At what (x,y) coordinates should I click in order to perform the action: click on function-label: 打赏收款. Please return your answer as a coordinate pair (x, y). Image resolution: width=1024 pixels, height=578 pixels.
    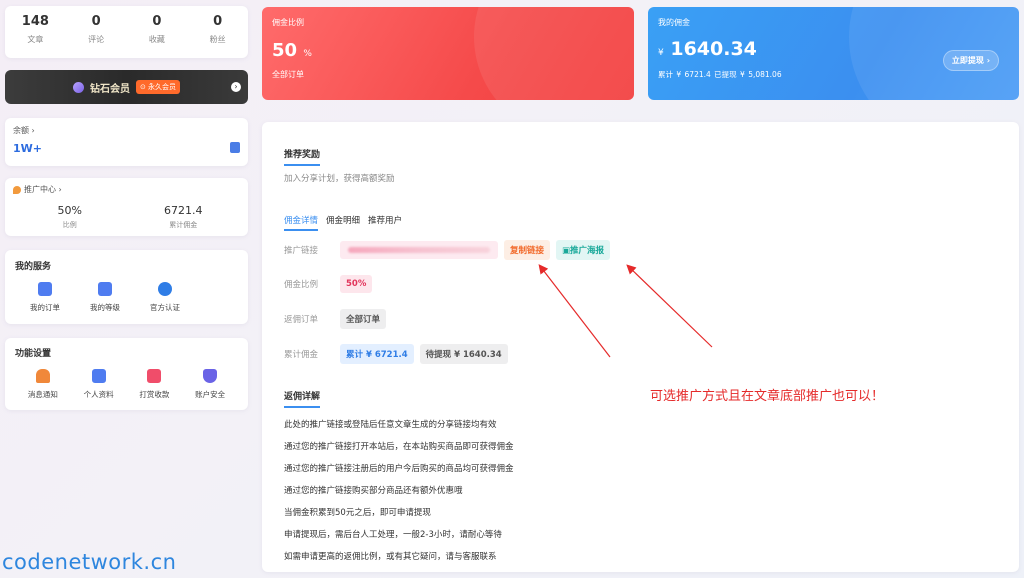
    Looking at the image, I should click on (154, 394).